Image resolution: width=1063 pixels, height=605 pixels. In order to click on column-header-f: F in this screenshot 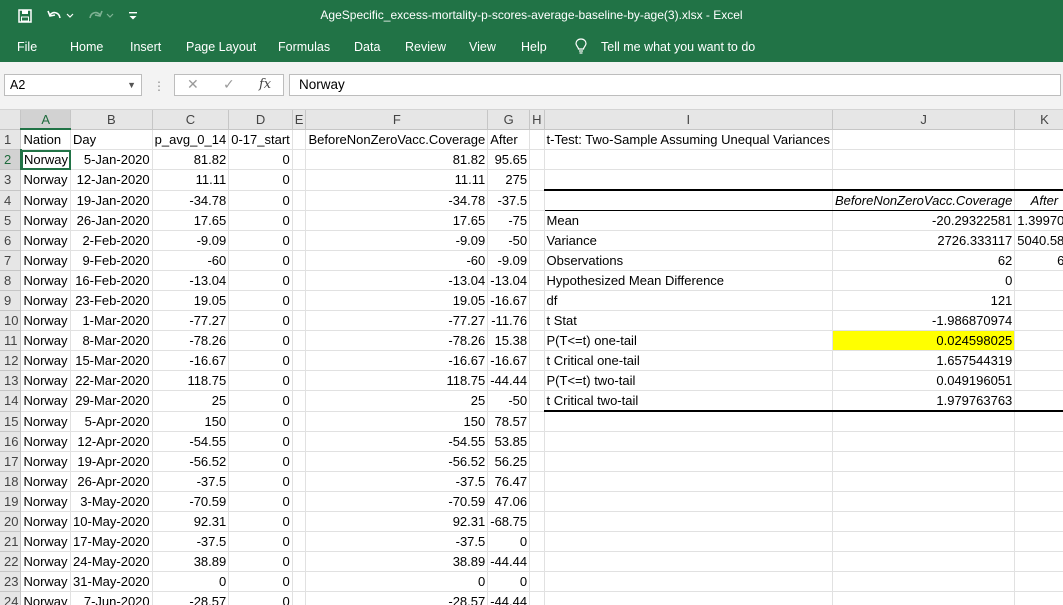, I will do `click(397, 120)`.